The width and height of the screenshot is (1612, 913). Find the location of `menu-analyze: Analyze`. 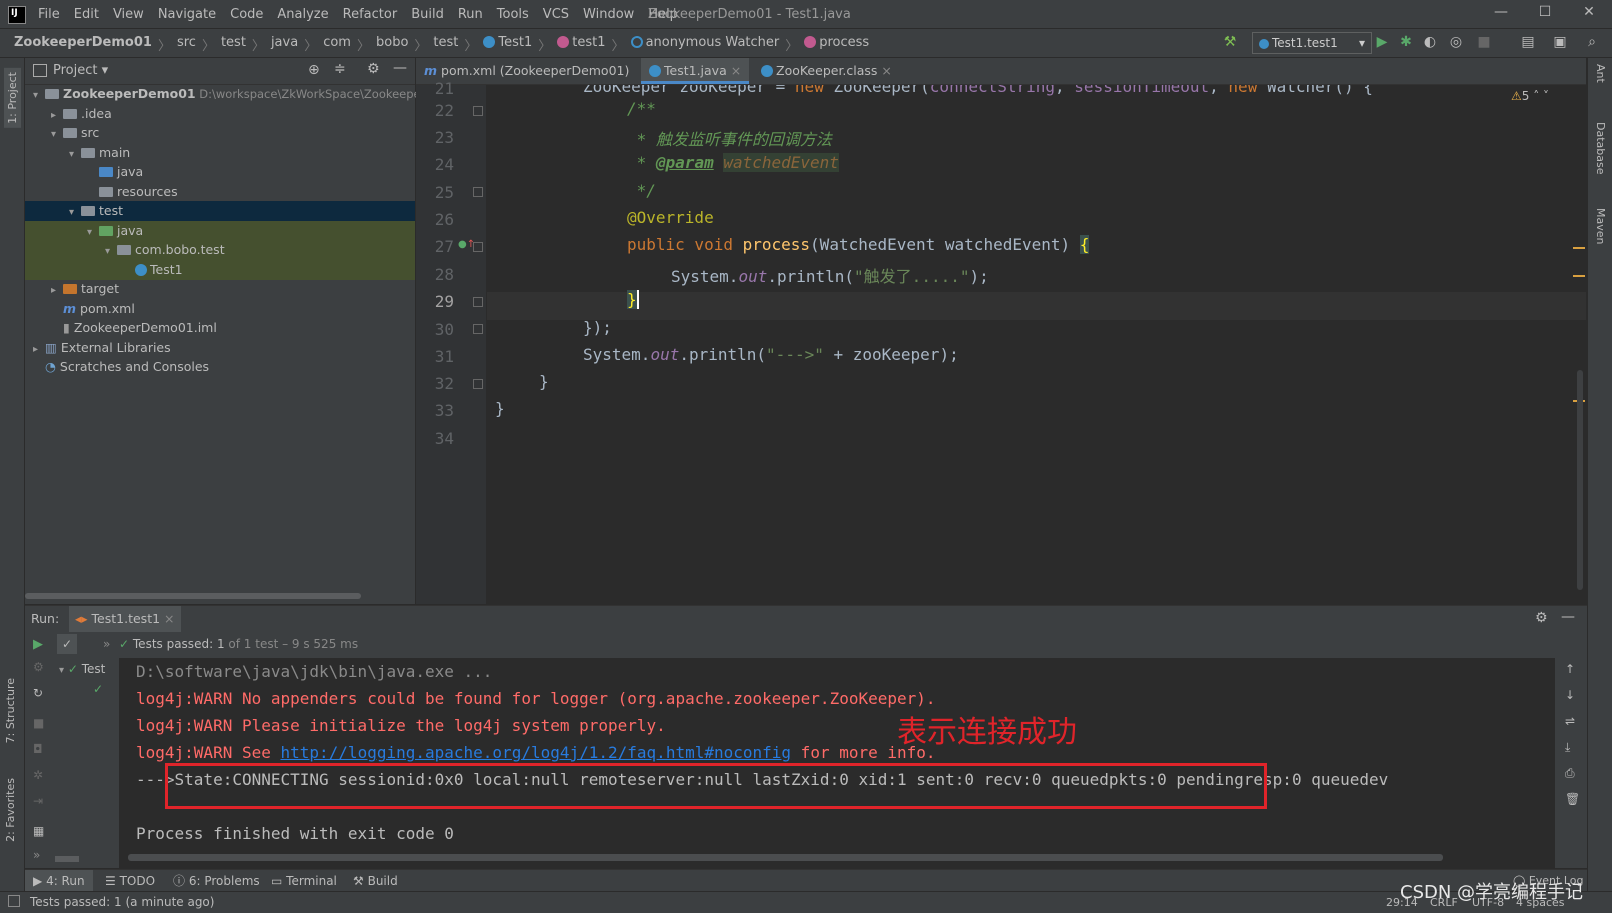

menu-analyze: Analyze is located at coordinates (302, 14).